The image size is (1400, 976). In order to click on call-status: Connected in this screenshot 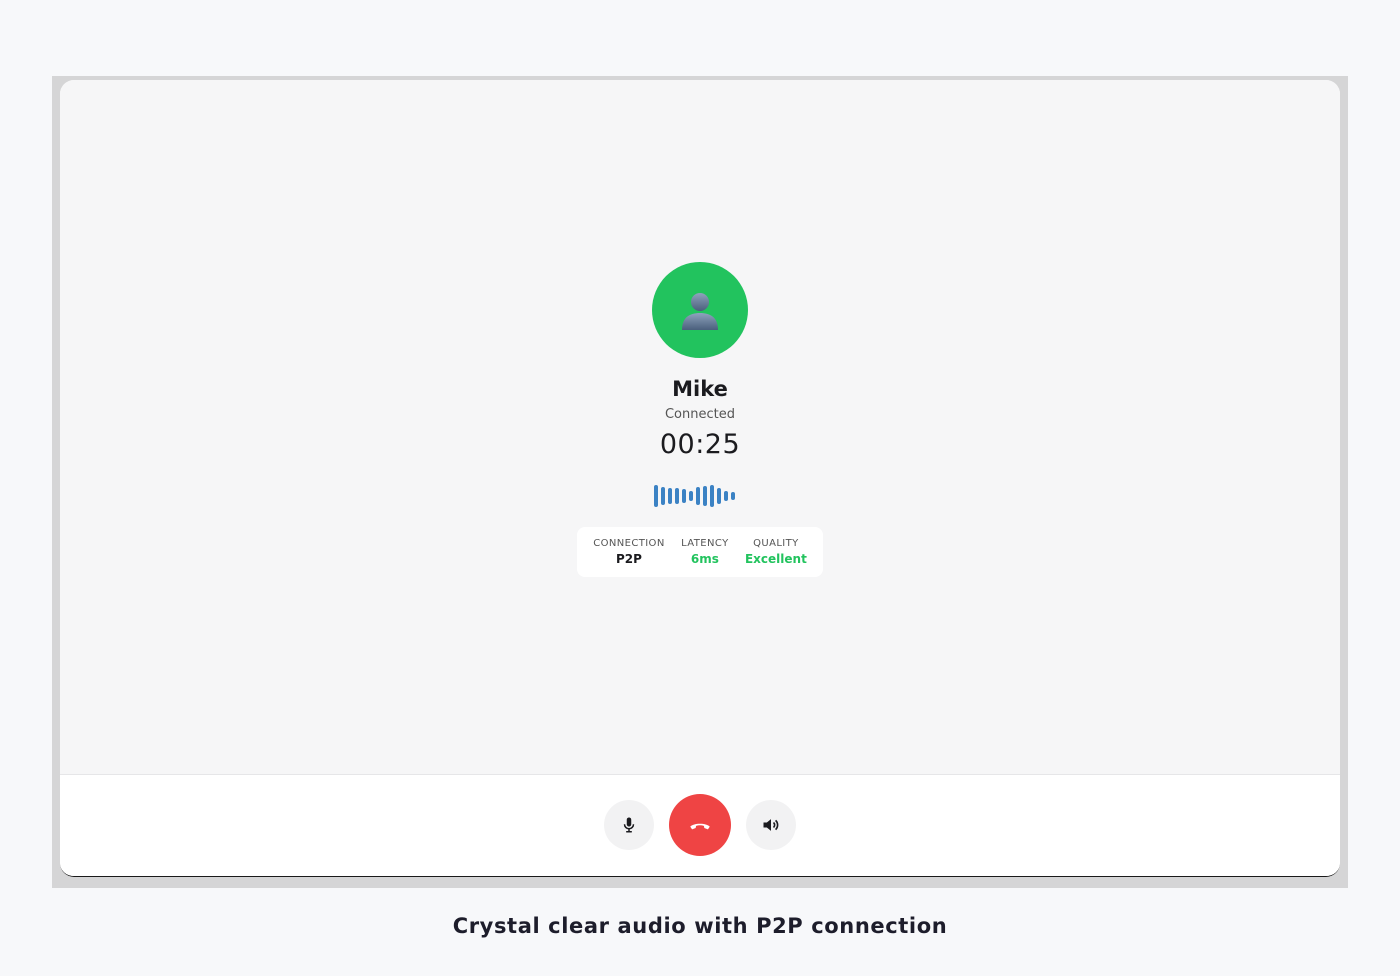, I will do `click(699, 414)`.